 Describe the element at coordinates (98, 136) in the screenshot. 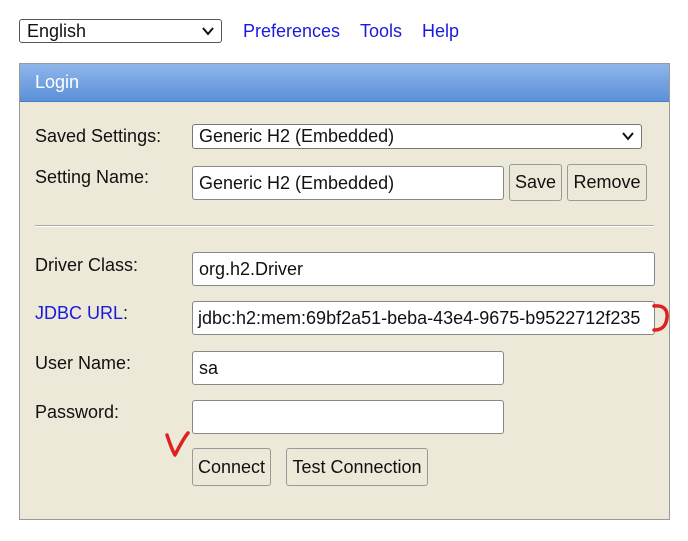

I see `saved-settings-label: Saved Settings:` at that location.